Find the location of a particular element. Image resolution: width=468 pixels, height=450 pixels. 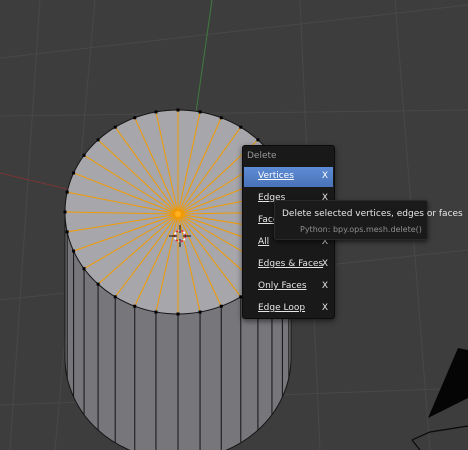

tooltip-python-path: Python: bpy.ops.mesh.delete() is located at coordinates (361, 229).